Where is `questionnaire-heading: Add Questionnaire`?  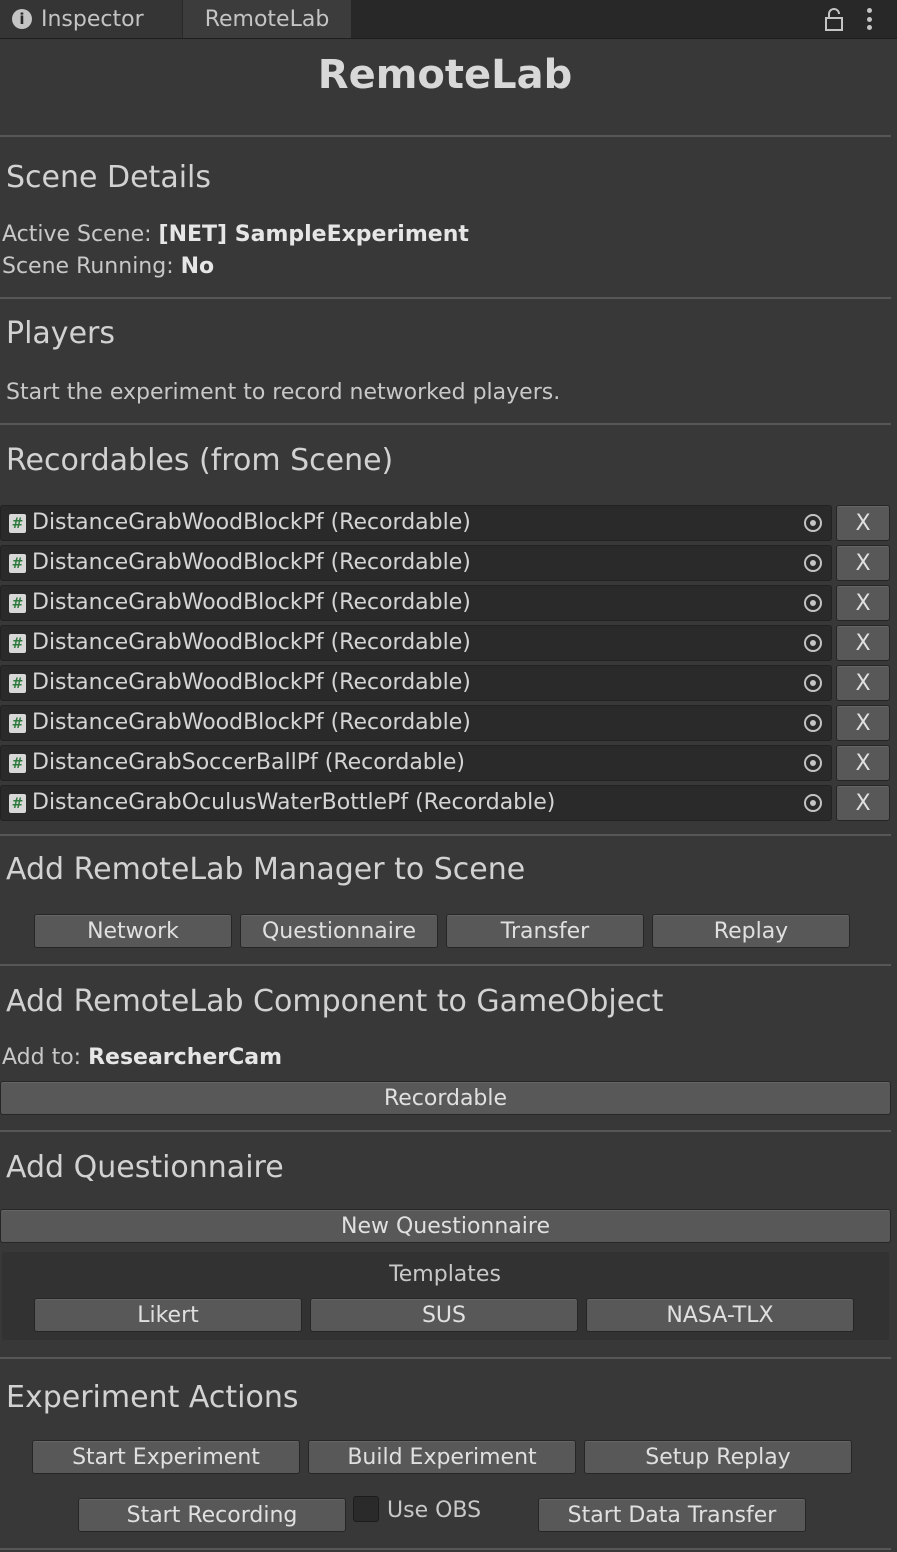 questionnaire-heading: Add Questionnaire is located at coordinates (145, 1167).